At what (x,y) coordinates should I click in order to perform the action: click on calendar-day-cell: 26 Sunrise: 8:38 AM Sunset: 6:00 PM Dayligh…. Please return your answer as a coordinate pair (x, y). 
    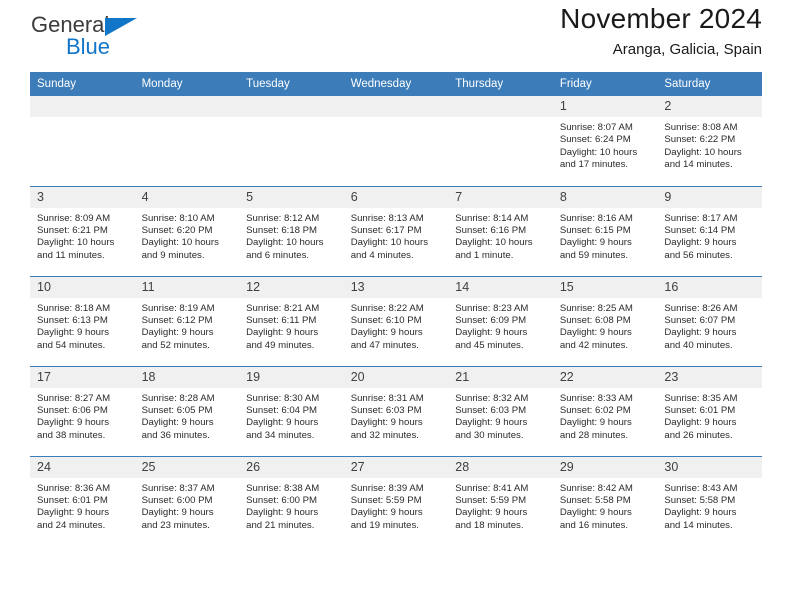
    Looking at the image, I should click on (291, 500).